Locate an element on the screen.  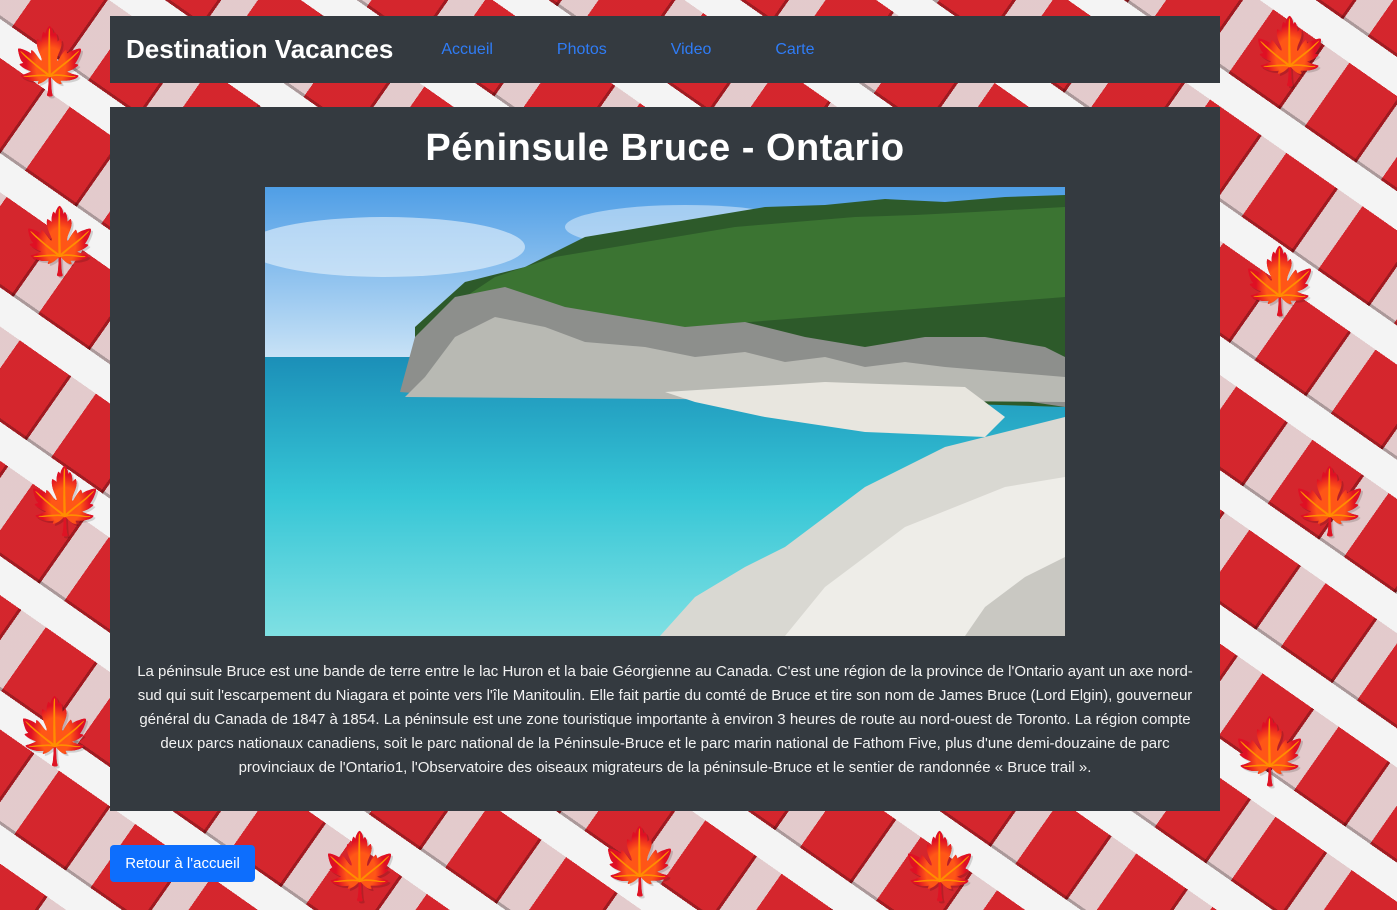
nav-link-accueil: Accueil is located at coordinates (467, 50).